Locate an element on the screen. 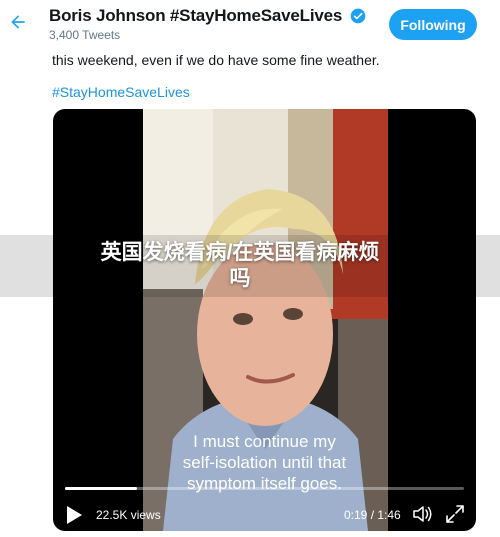 The image size is (500, 537). play-icon is located at coordinates (74, 515).